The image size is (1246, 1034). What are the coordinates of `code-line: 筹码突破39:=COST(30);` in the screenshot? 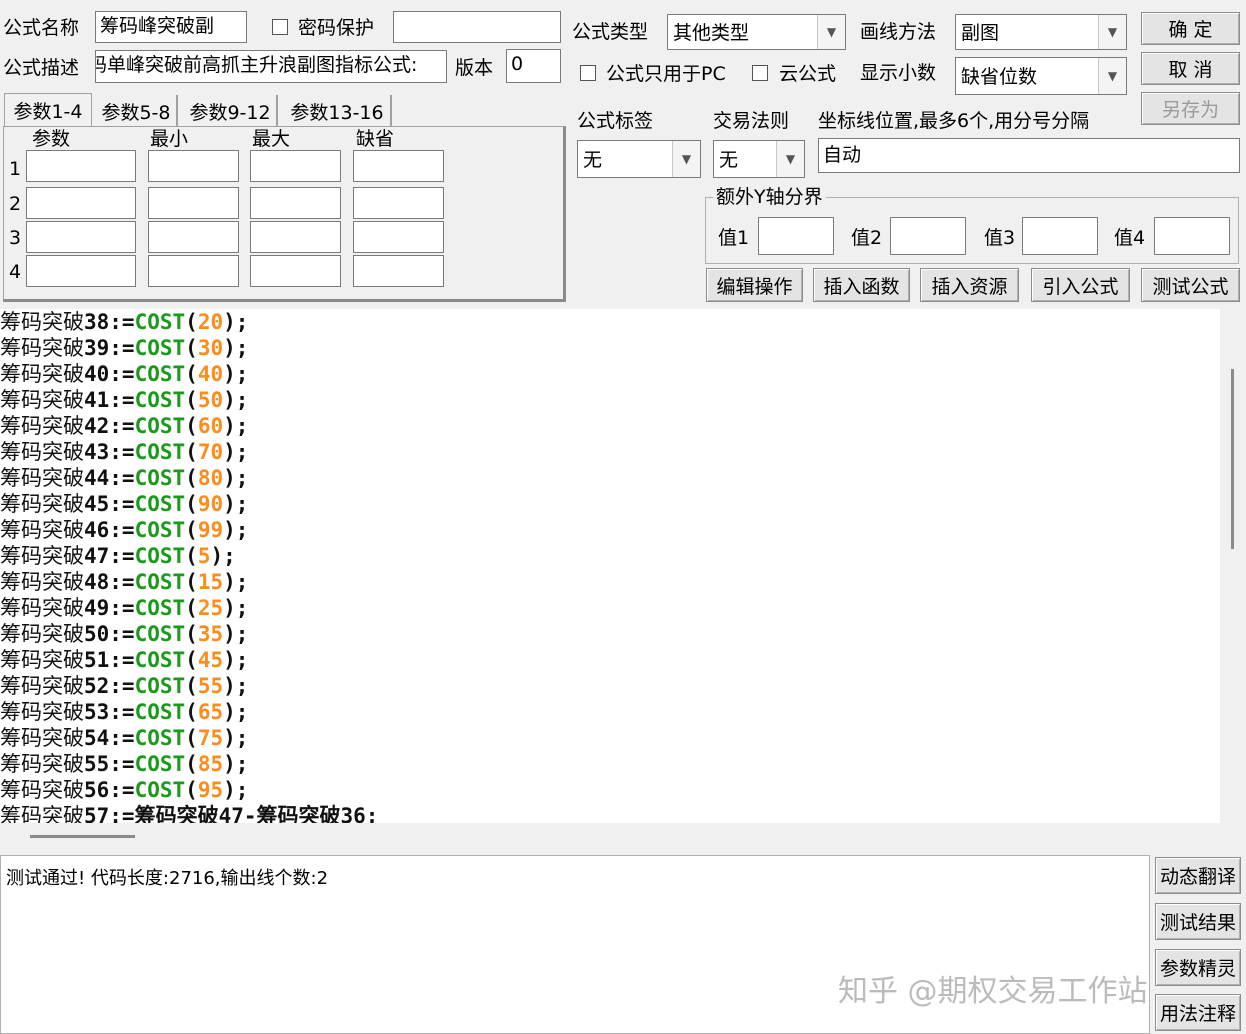 It's located at (124, 348).